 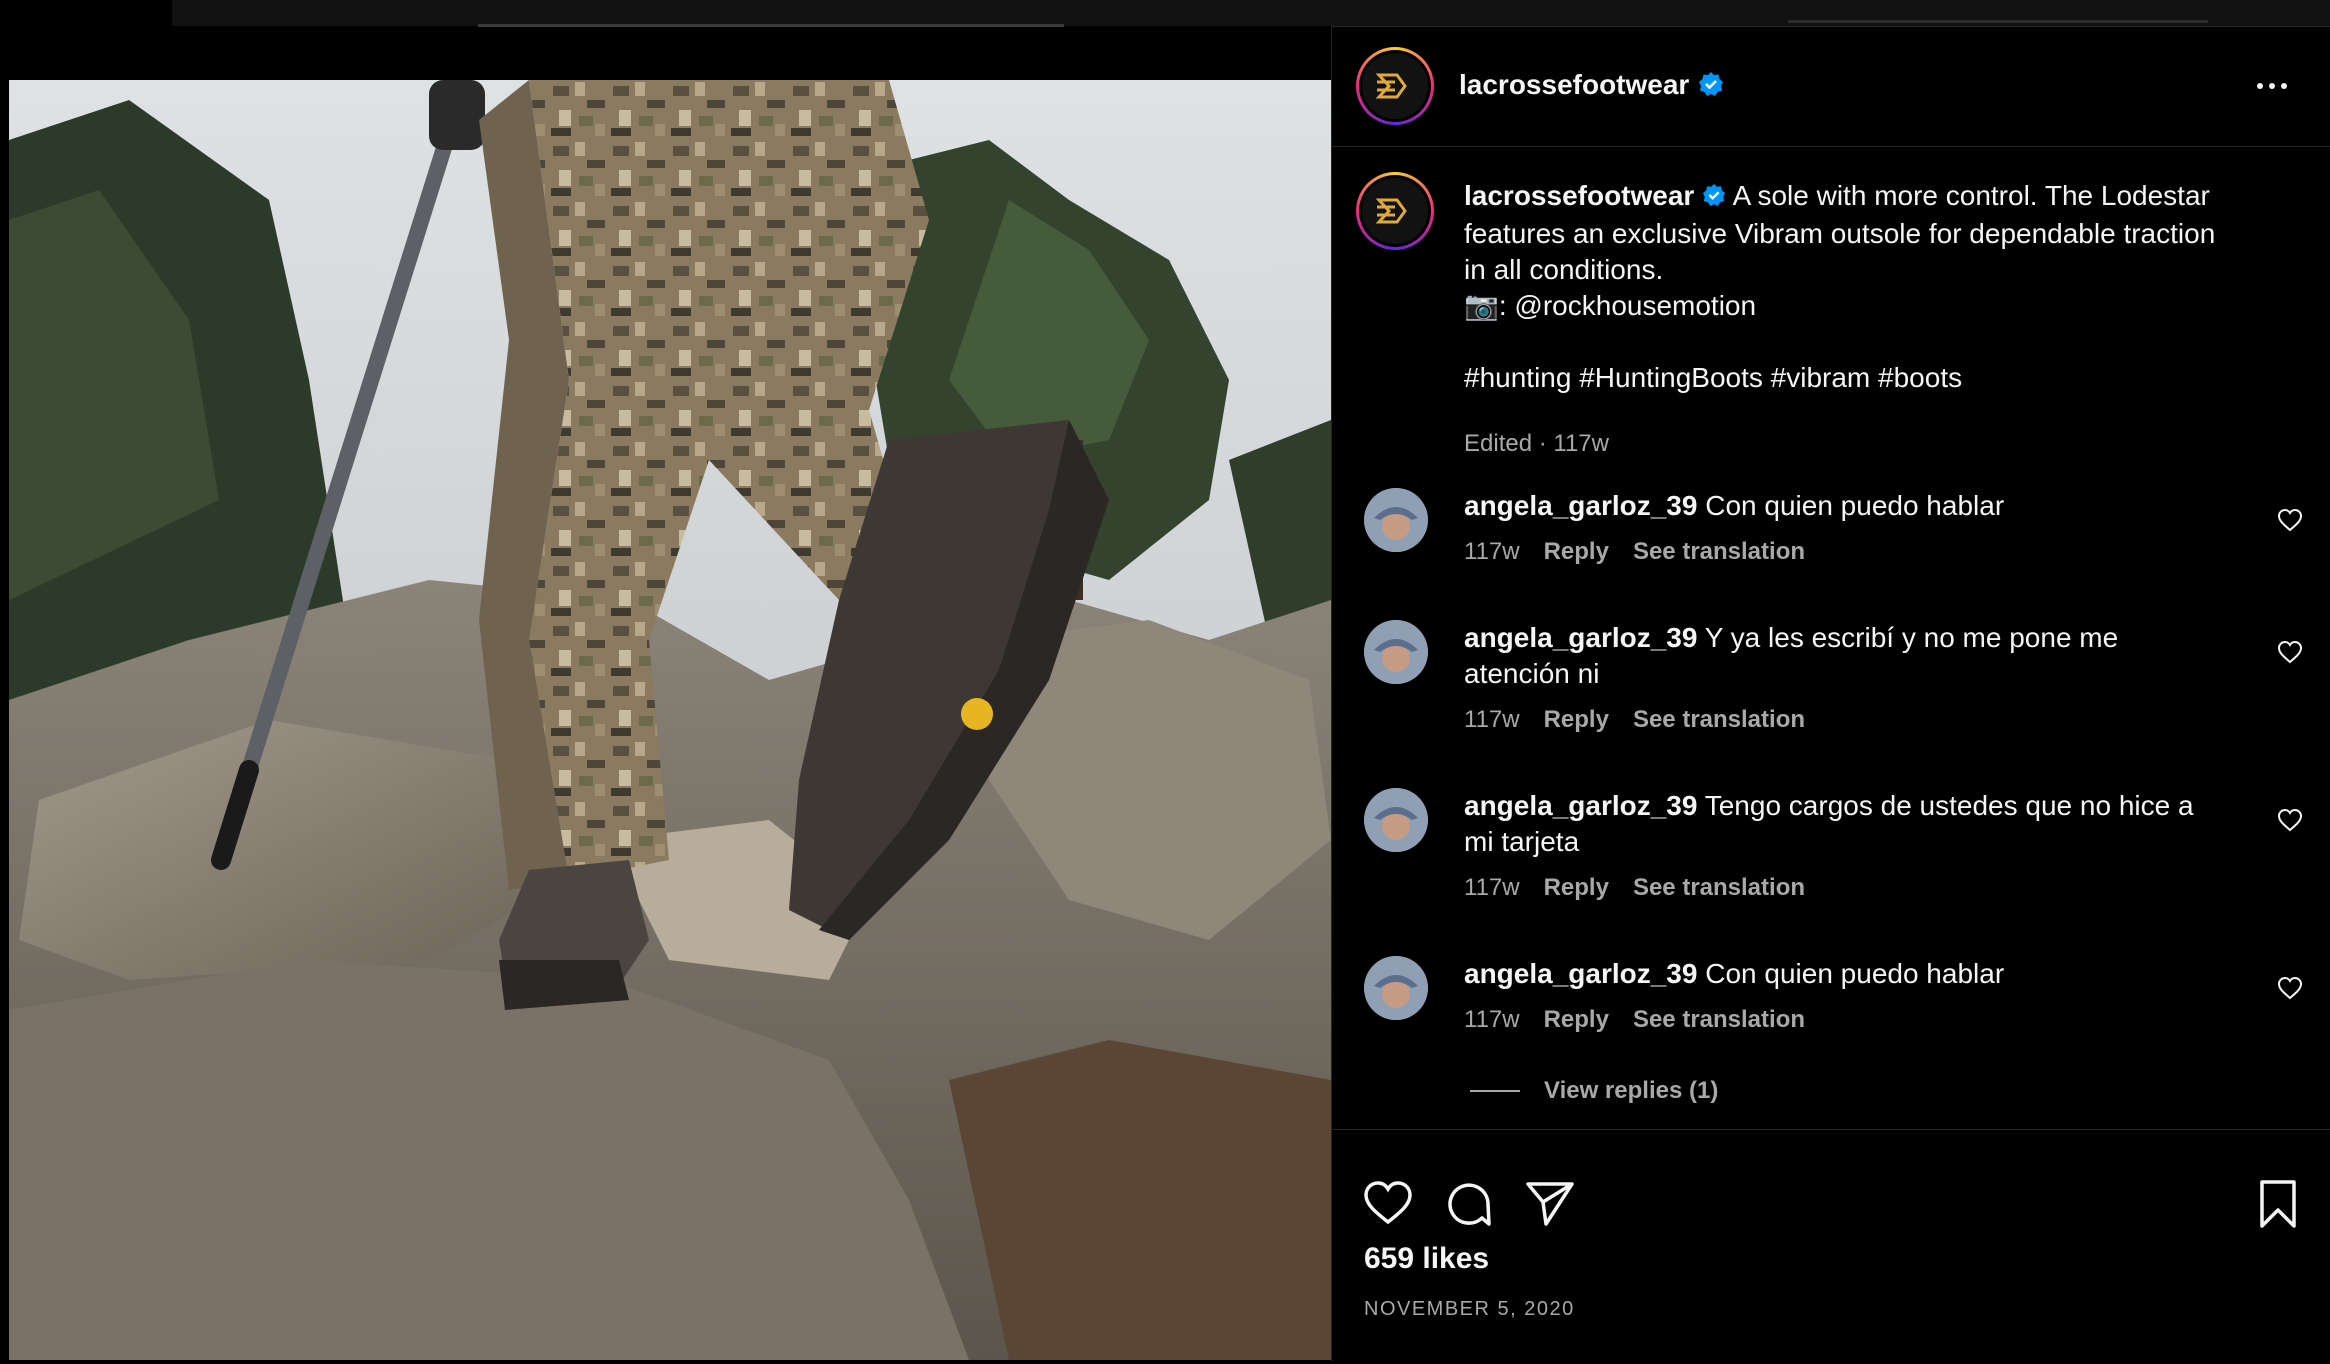 I want to click on bookmark-icon, so click(x=2278, y=1204).